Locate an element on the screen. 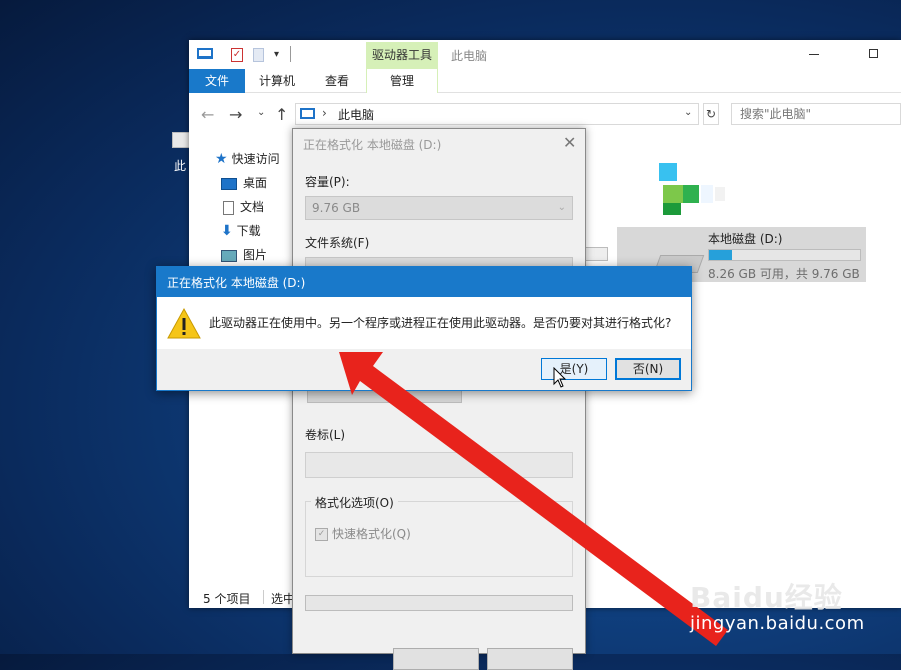 The image size is (901, 670). address-history-chevron-icon: ⌄ is located at coordinates (688, 112).